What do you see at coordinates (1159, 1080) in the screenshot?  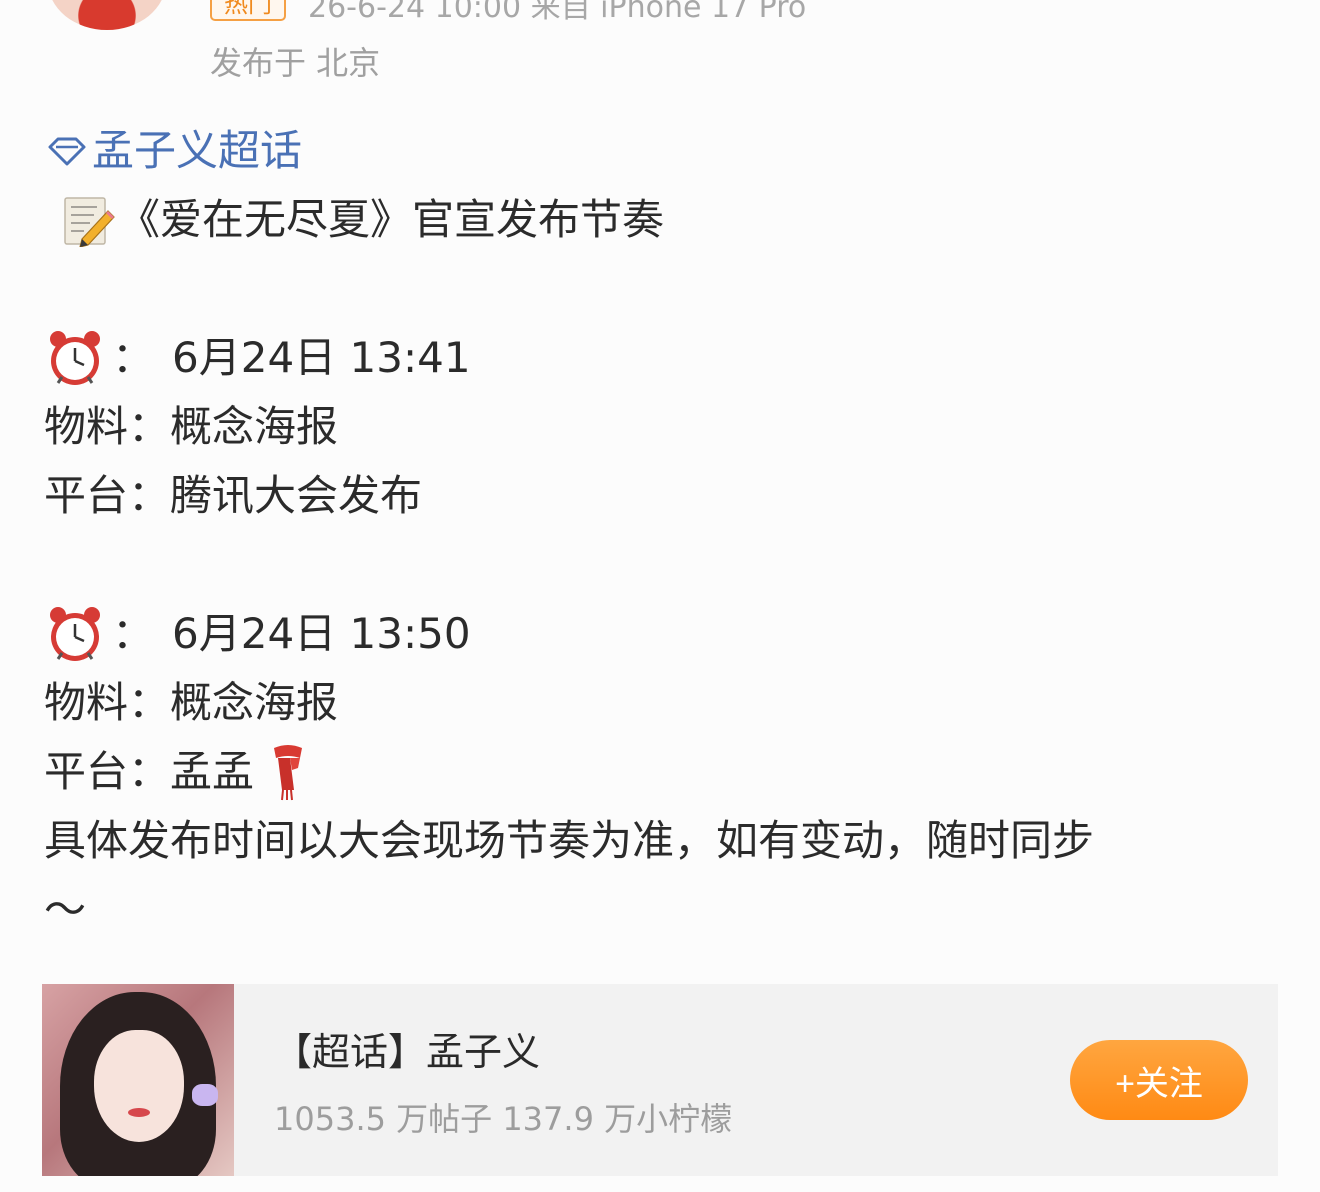 I see `follow-button: +关注` at bounding box center [1159, 1080].